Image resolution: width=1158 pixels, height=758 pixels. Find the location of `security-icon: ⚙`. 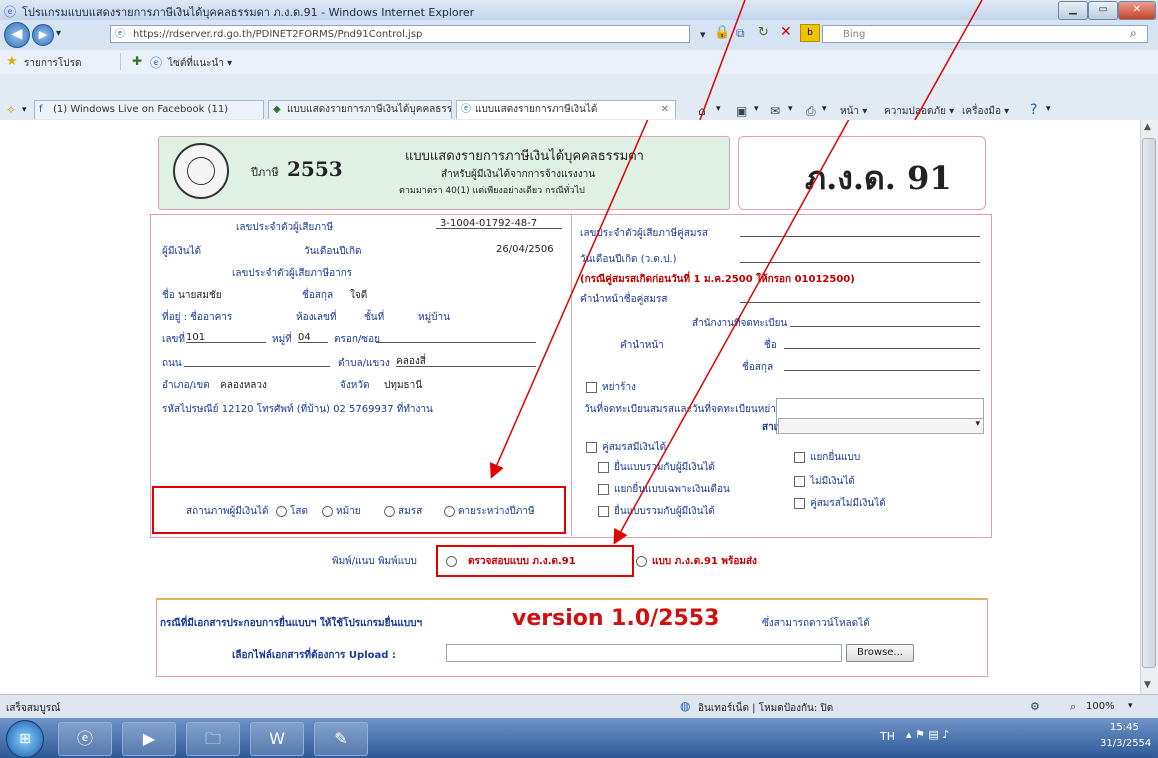

security-icon: ⚙ is located at coordinates (1035, 706).